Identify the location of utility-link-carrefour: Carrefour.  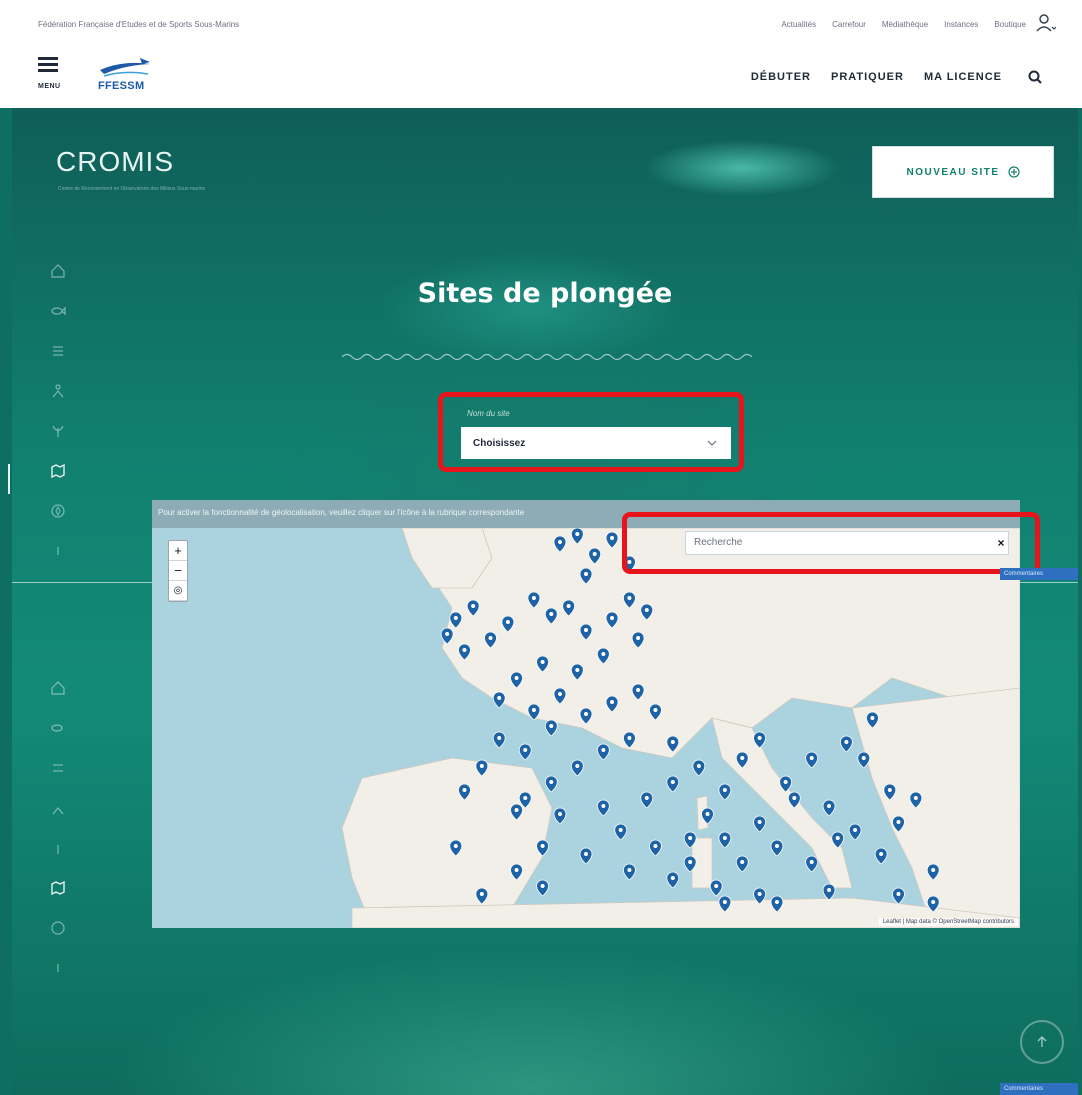
(849, 24).